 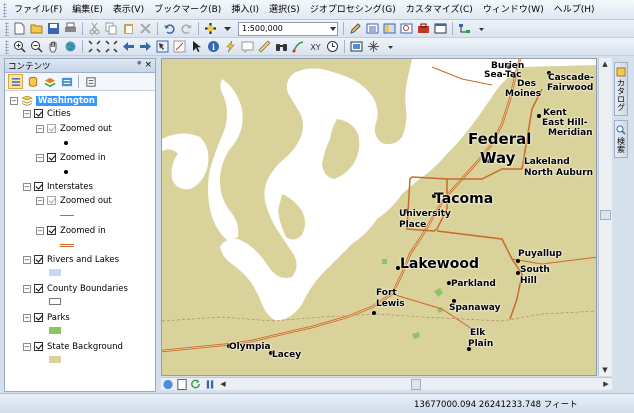 I want to click on model-builder-button, so click(x=464, y=28).